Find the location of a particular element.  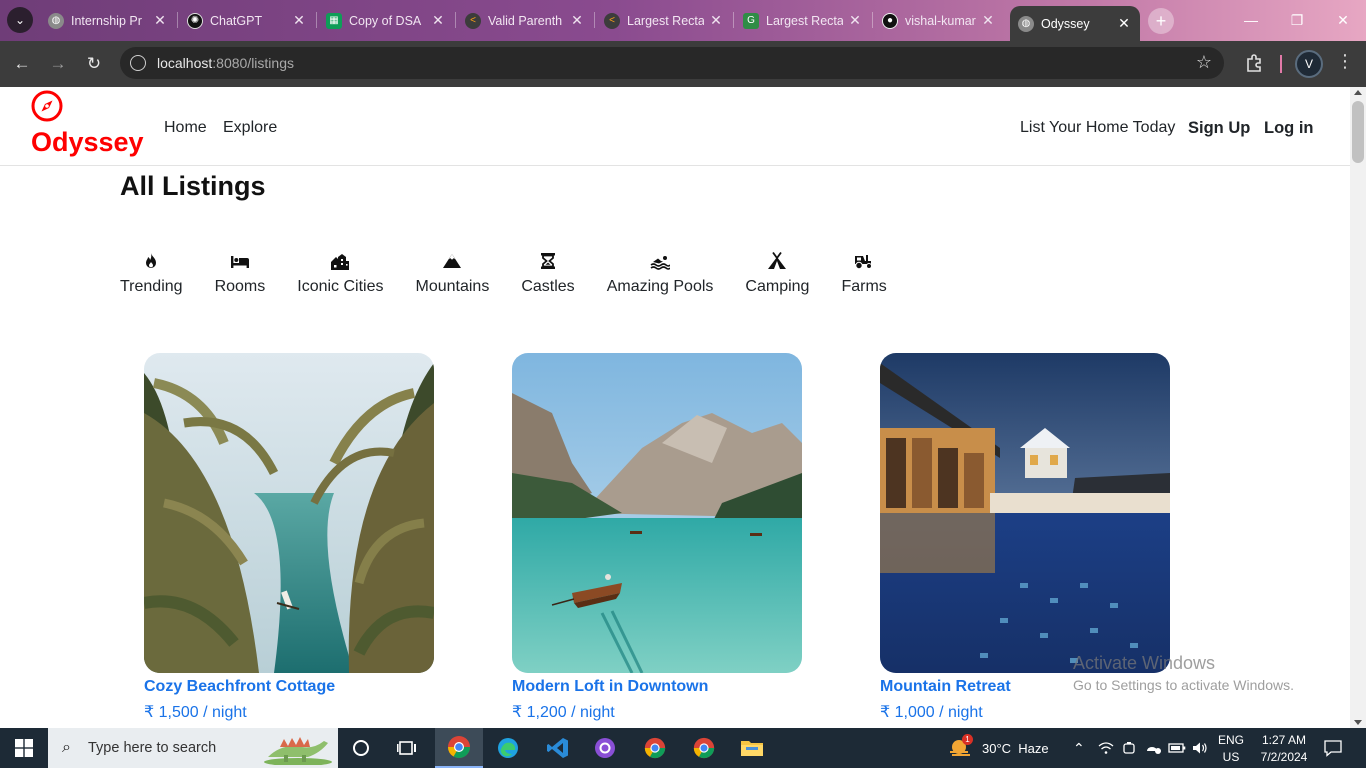

nav-explore-link: Explore is located at coordinates (250, 128).